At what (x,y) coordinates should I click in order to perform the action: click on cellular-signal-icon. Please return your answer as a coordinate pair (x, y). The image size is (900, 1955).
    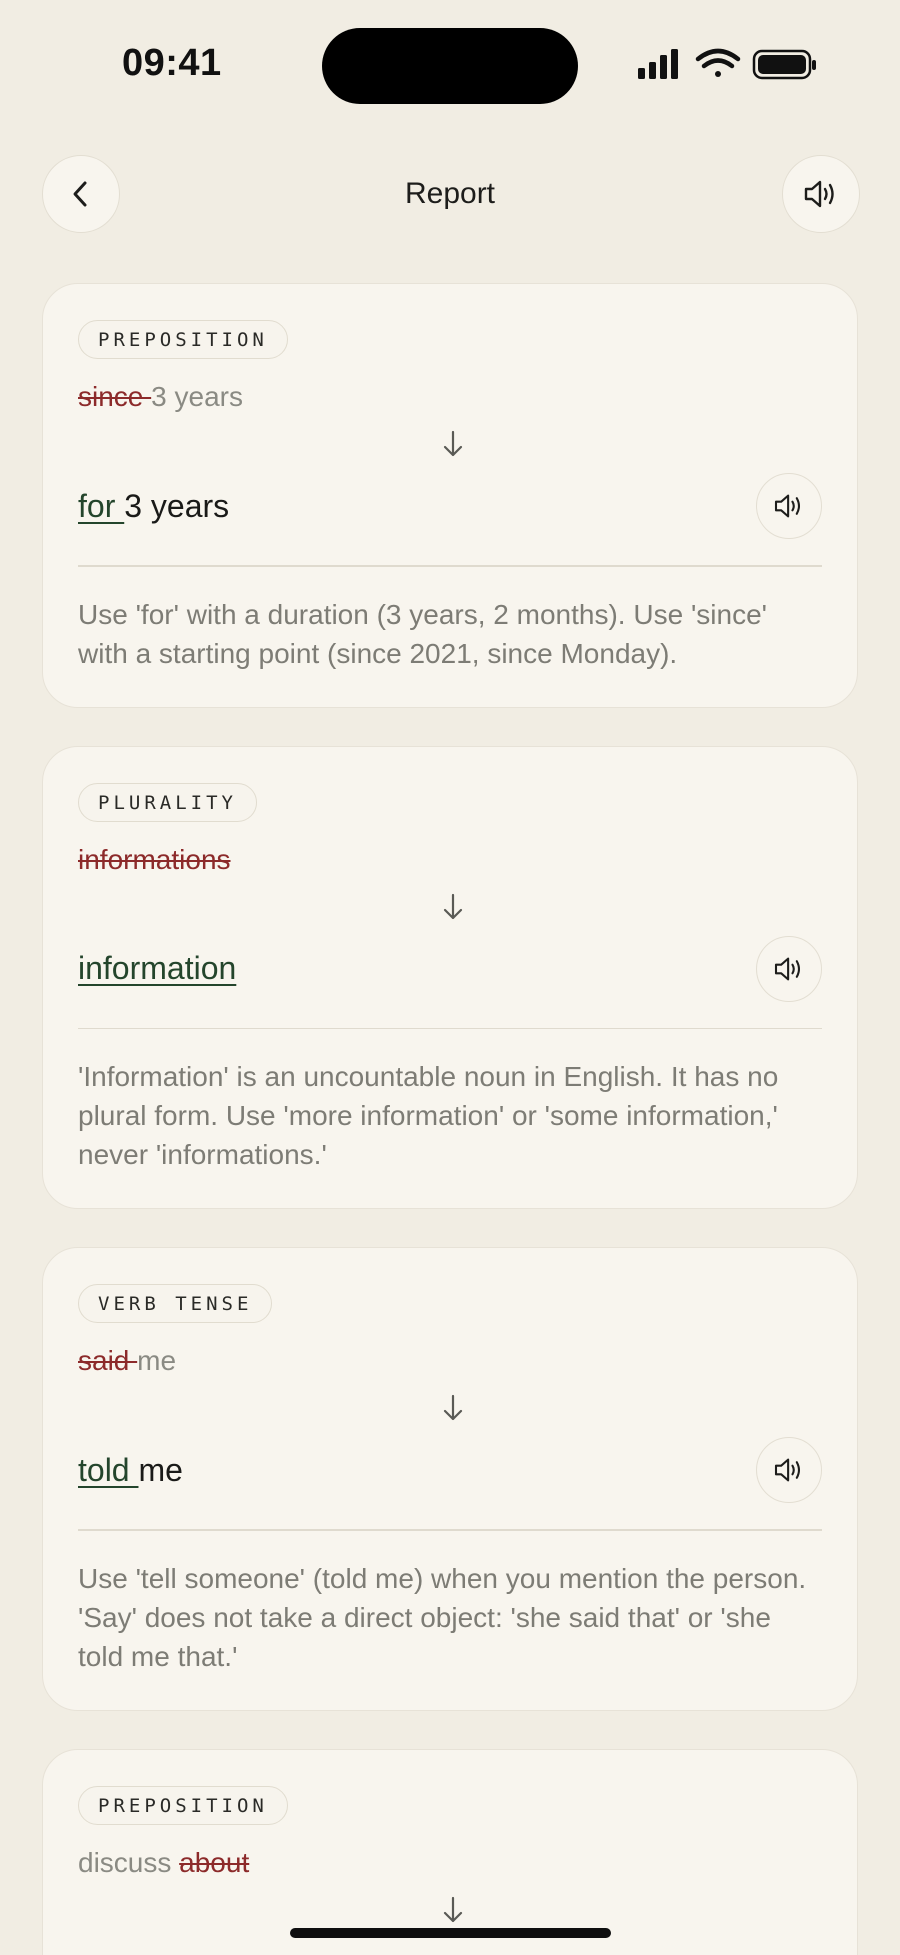
    Looking at the image, I should click on (658, 64).